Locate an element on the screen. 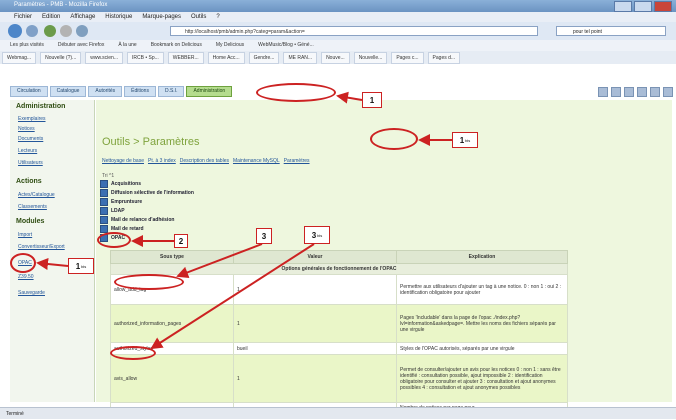  sidebar-item-documents: Documents is located at coordinates (30, 139).